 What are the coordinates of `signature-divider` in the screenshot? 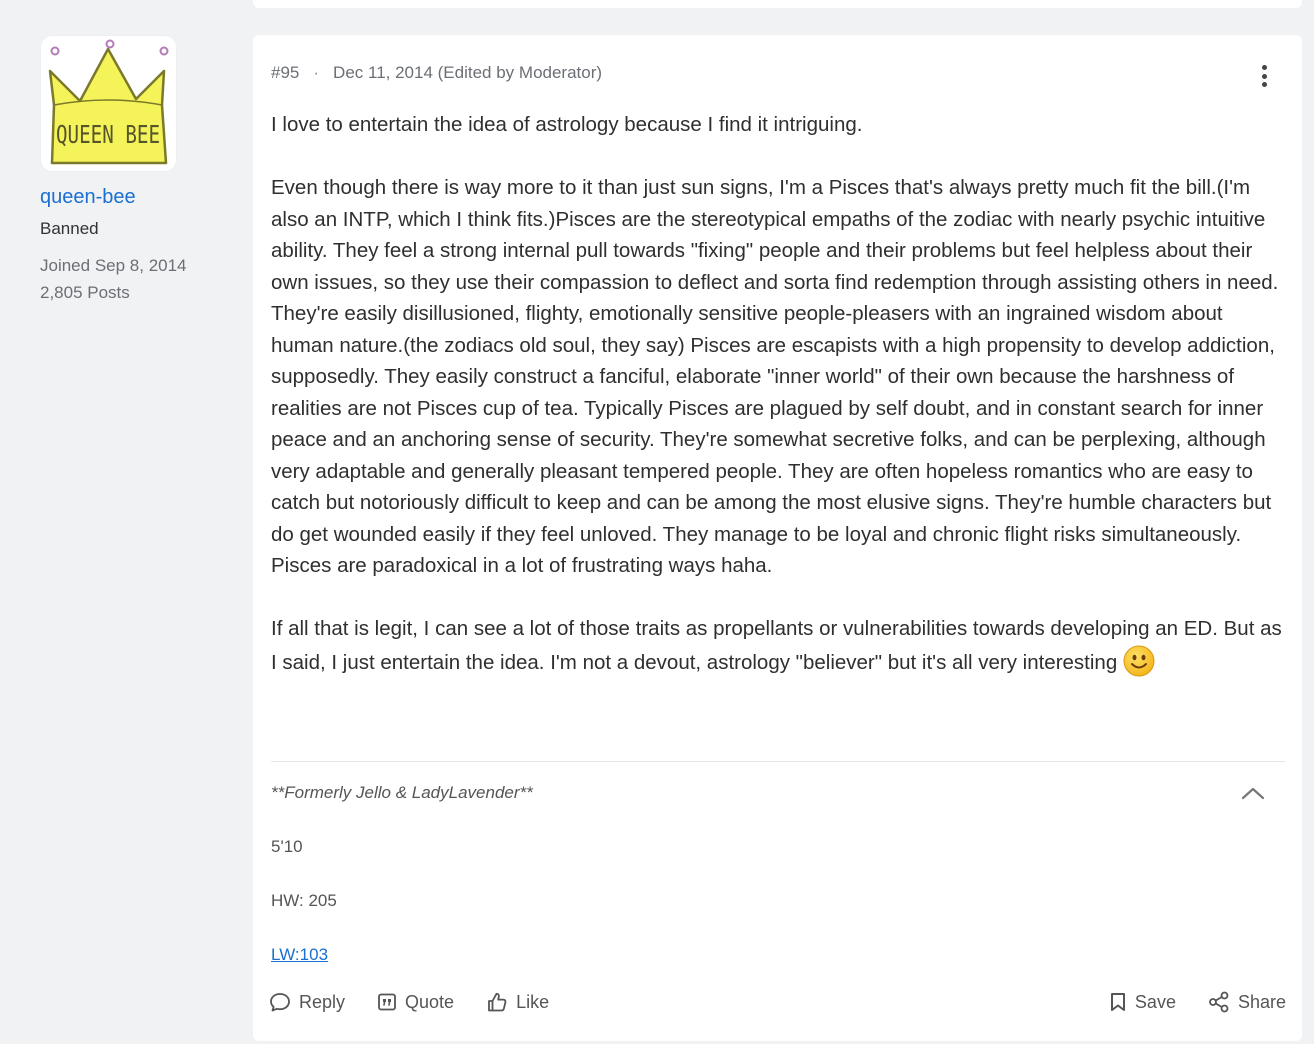 It's located at (778, 761).